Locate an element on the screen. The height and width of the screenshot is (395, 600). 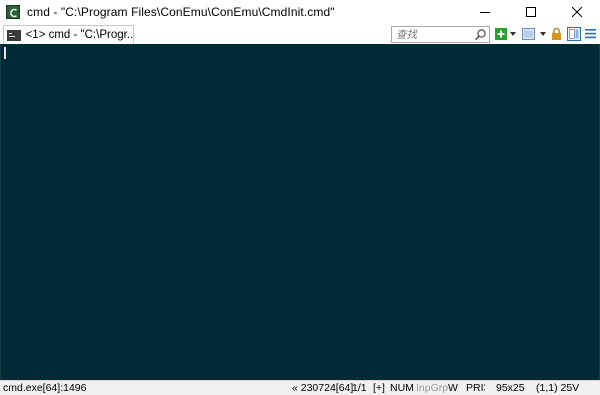
view-dropdown is located at coordinates (543, 34).